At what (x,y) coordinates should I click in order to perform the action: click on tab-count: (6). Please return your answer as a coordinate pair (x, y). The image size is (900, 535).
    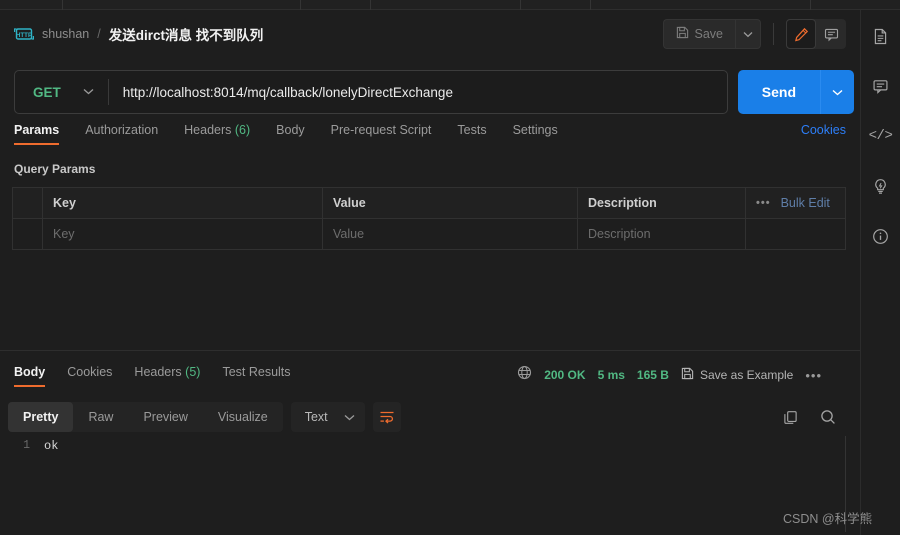
    Looking at the image, I should click on (242, 130).